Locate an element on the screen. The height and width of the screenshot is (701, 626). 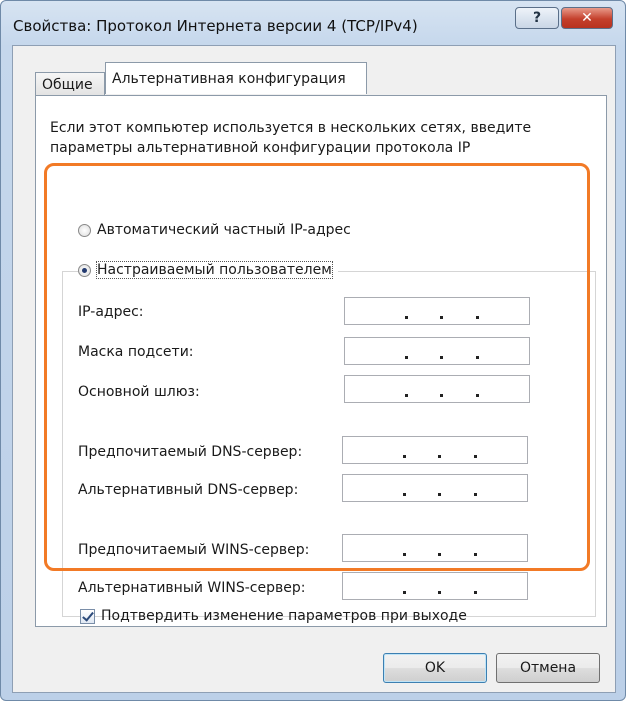
help-button: ? is located at coordinates (537, 18).